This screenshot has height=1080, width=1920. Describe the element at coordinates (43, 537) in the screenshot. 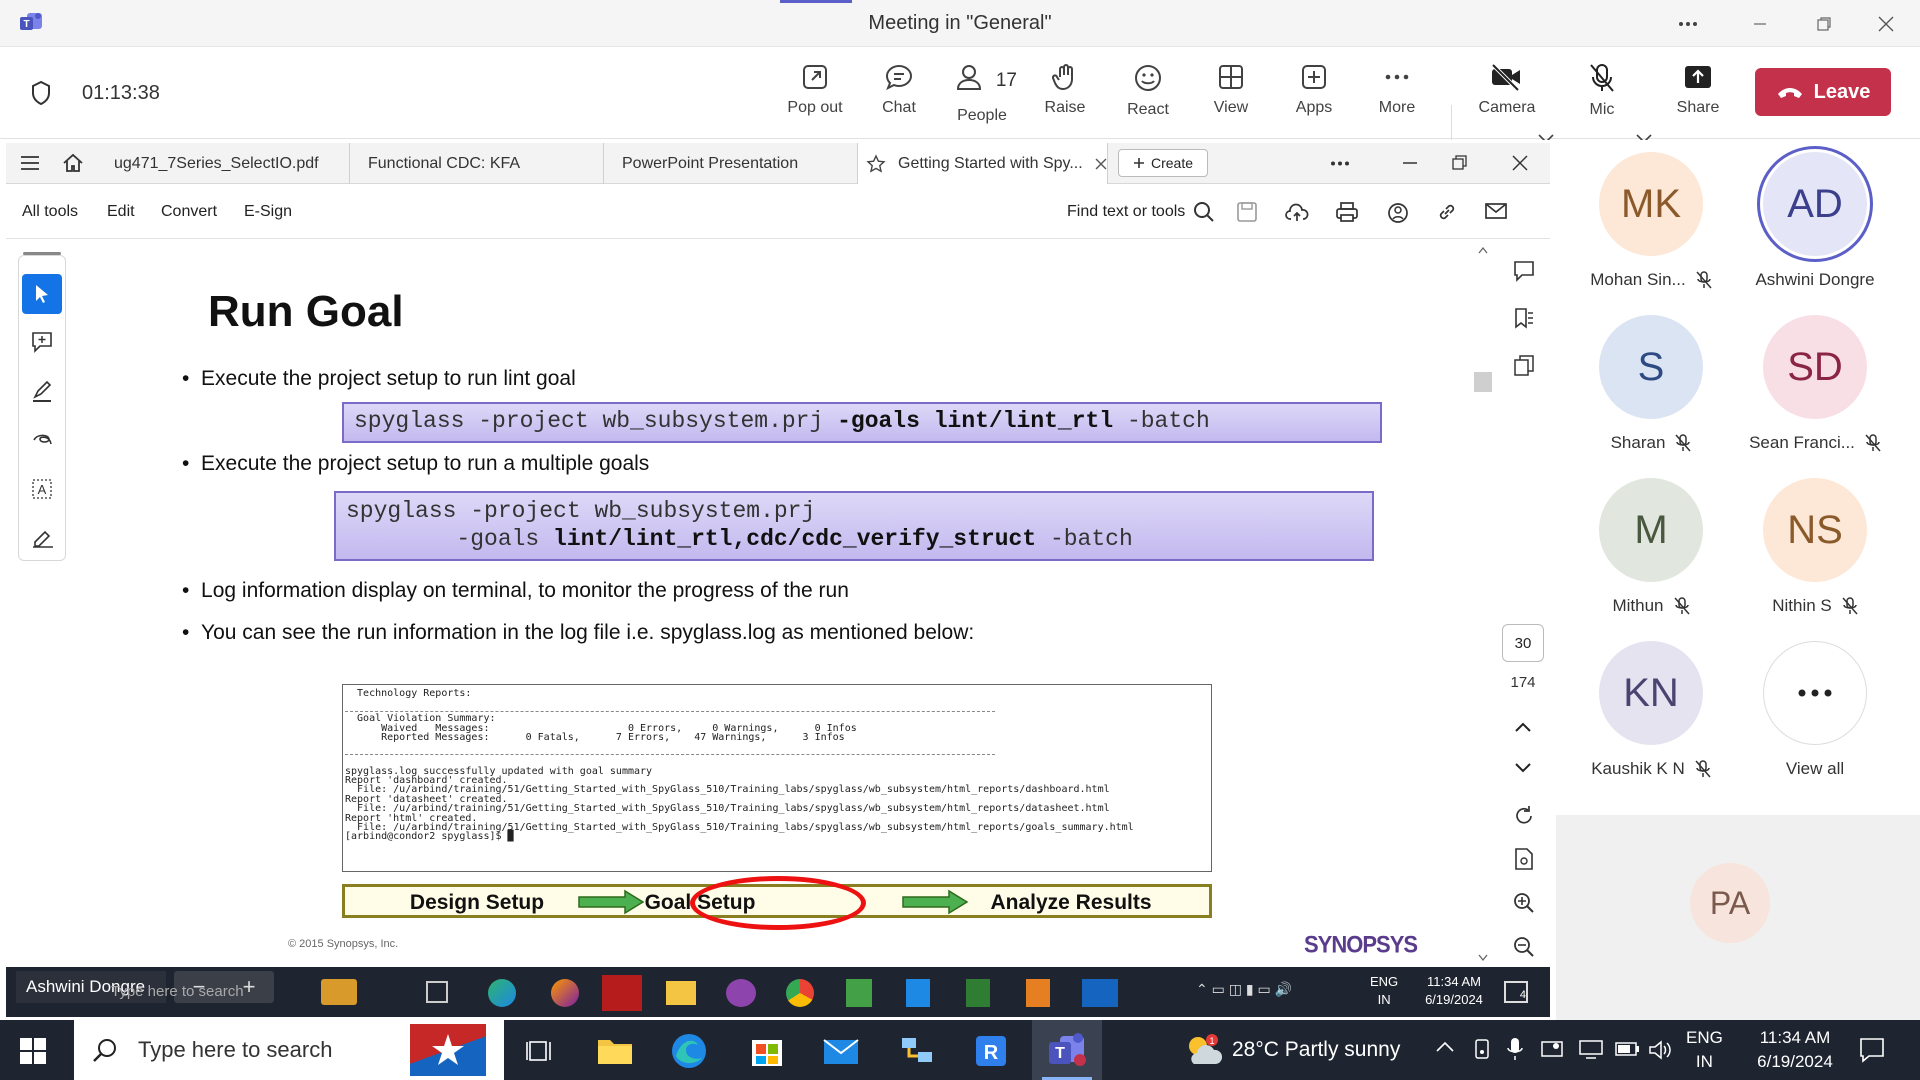

I see `sign-pen-icon` at that location.